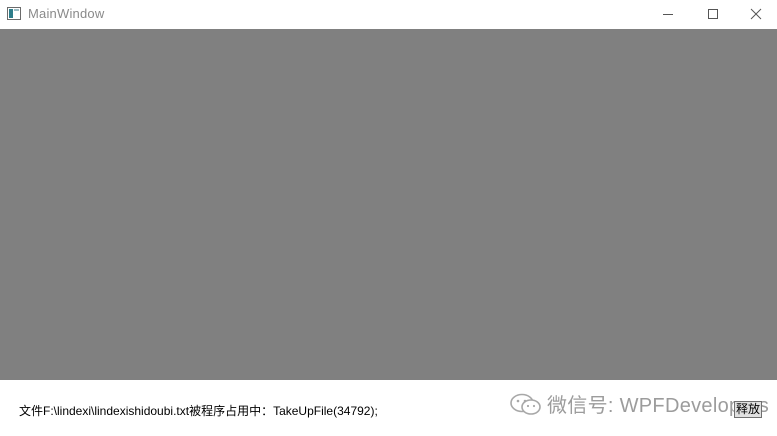 The width and height of the screenshot is (777, 436). What do you see at coordinates (525, 404) in the screenshot?
I see `wechat-icon` at bounding box center [525, 404].